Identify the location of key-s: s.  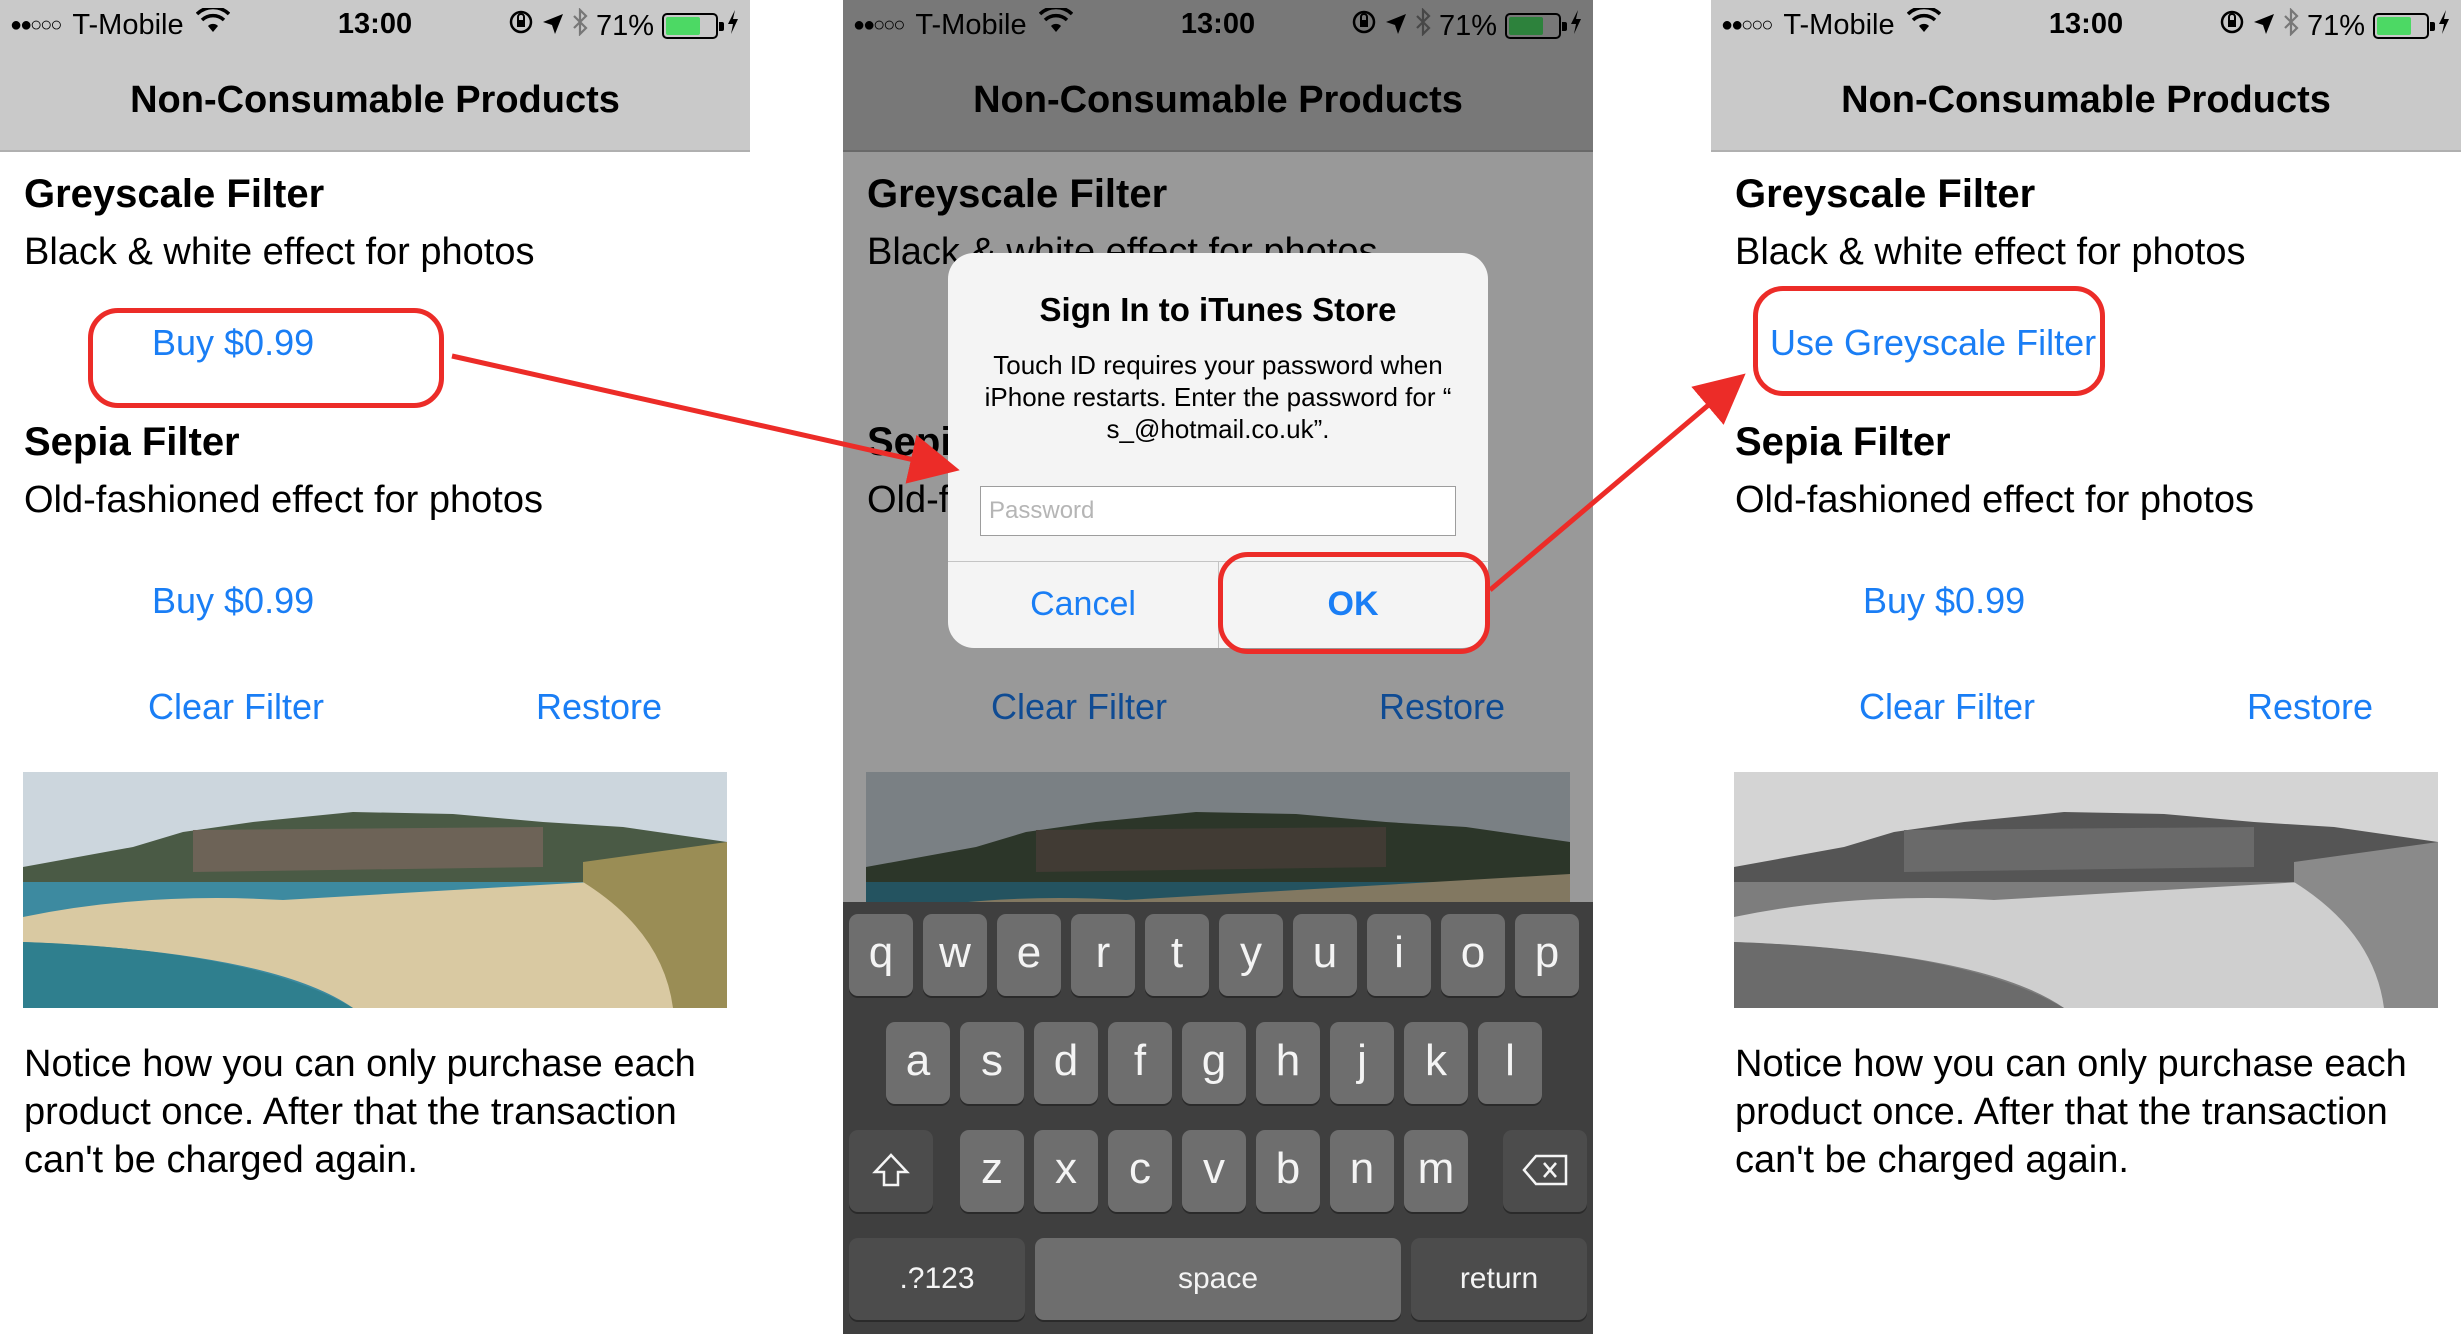
(992, 1063).